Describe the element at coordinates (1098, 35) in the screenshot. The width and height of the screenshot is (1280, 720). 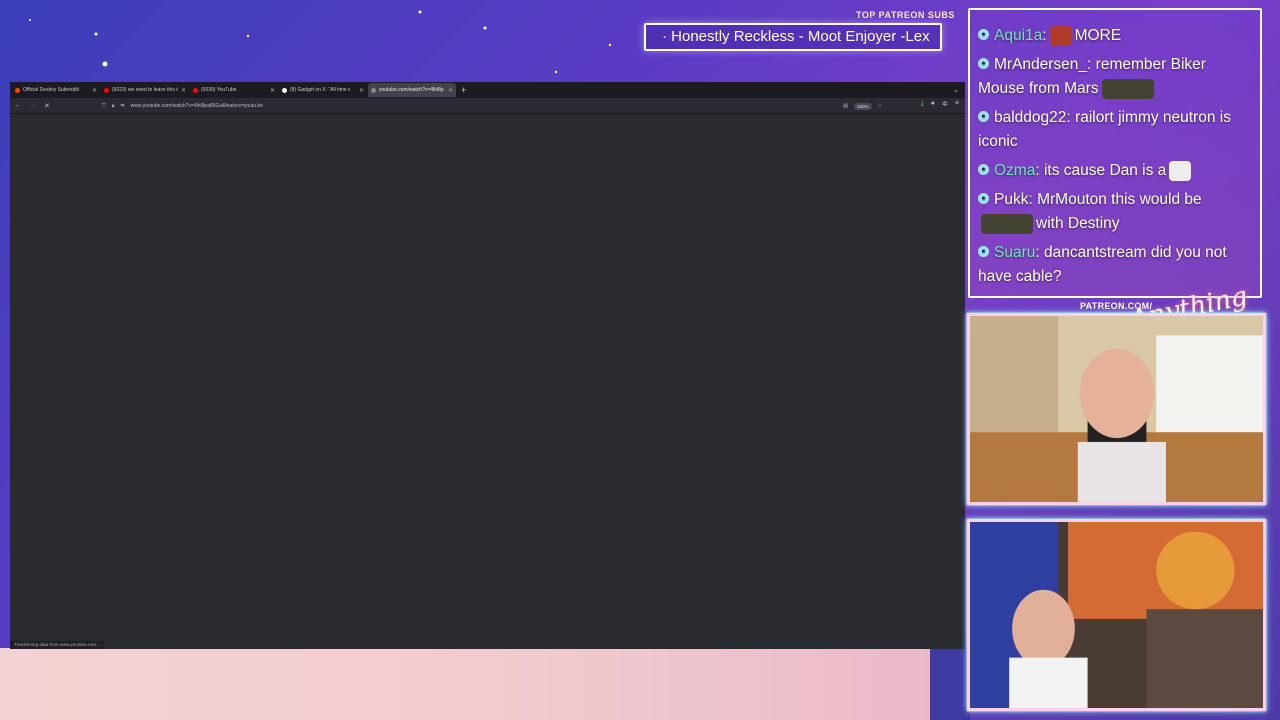
I see `chat-text: MORE` at that location.